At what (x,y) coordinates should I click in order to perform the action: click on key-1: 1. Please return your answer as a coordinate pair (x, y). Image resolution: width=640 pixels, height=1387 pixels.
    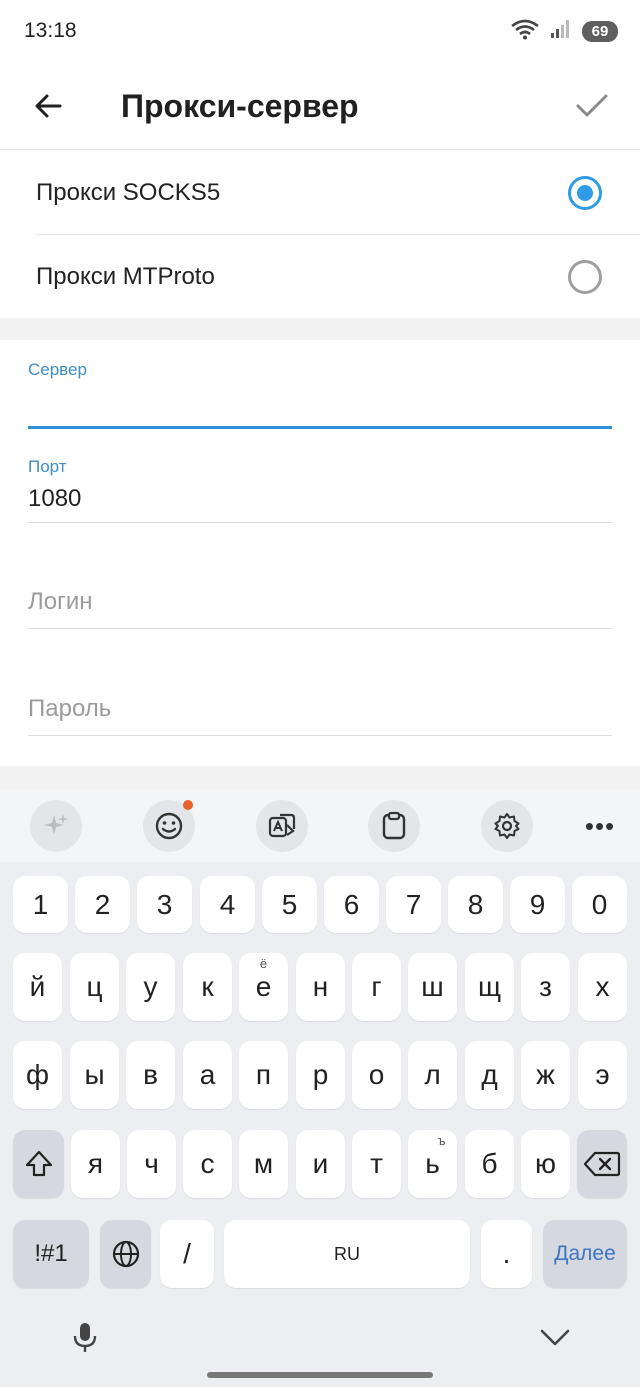
    Looking at the image, I should click on (40, 904).